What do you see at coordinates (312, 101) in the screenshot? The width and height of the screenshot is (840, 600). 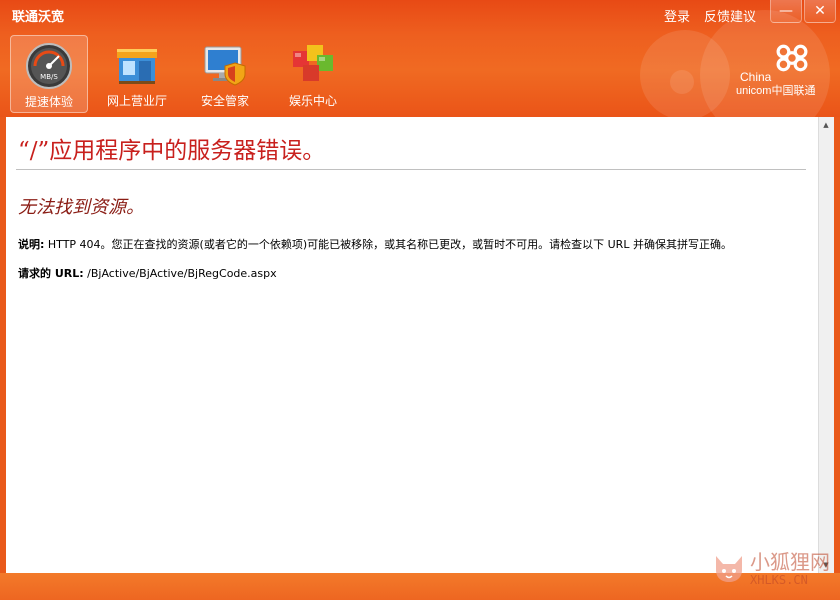 I see `toolbar-item-label: 娱乐中心` at bounding box center [312, 101].